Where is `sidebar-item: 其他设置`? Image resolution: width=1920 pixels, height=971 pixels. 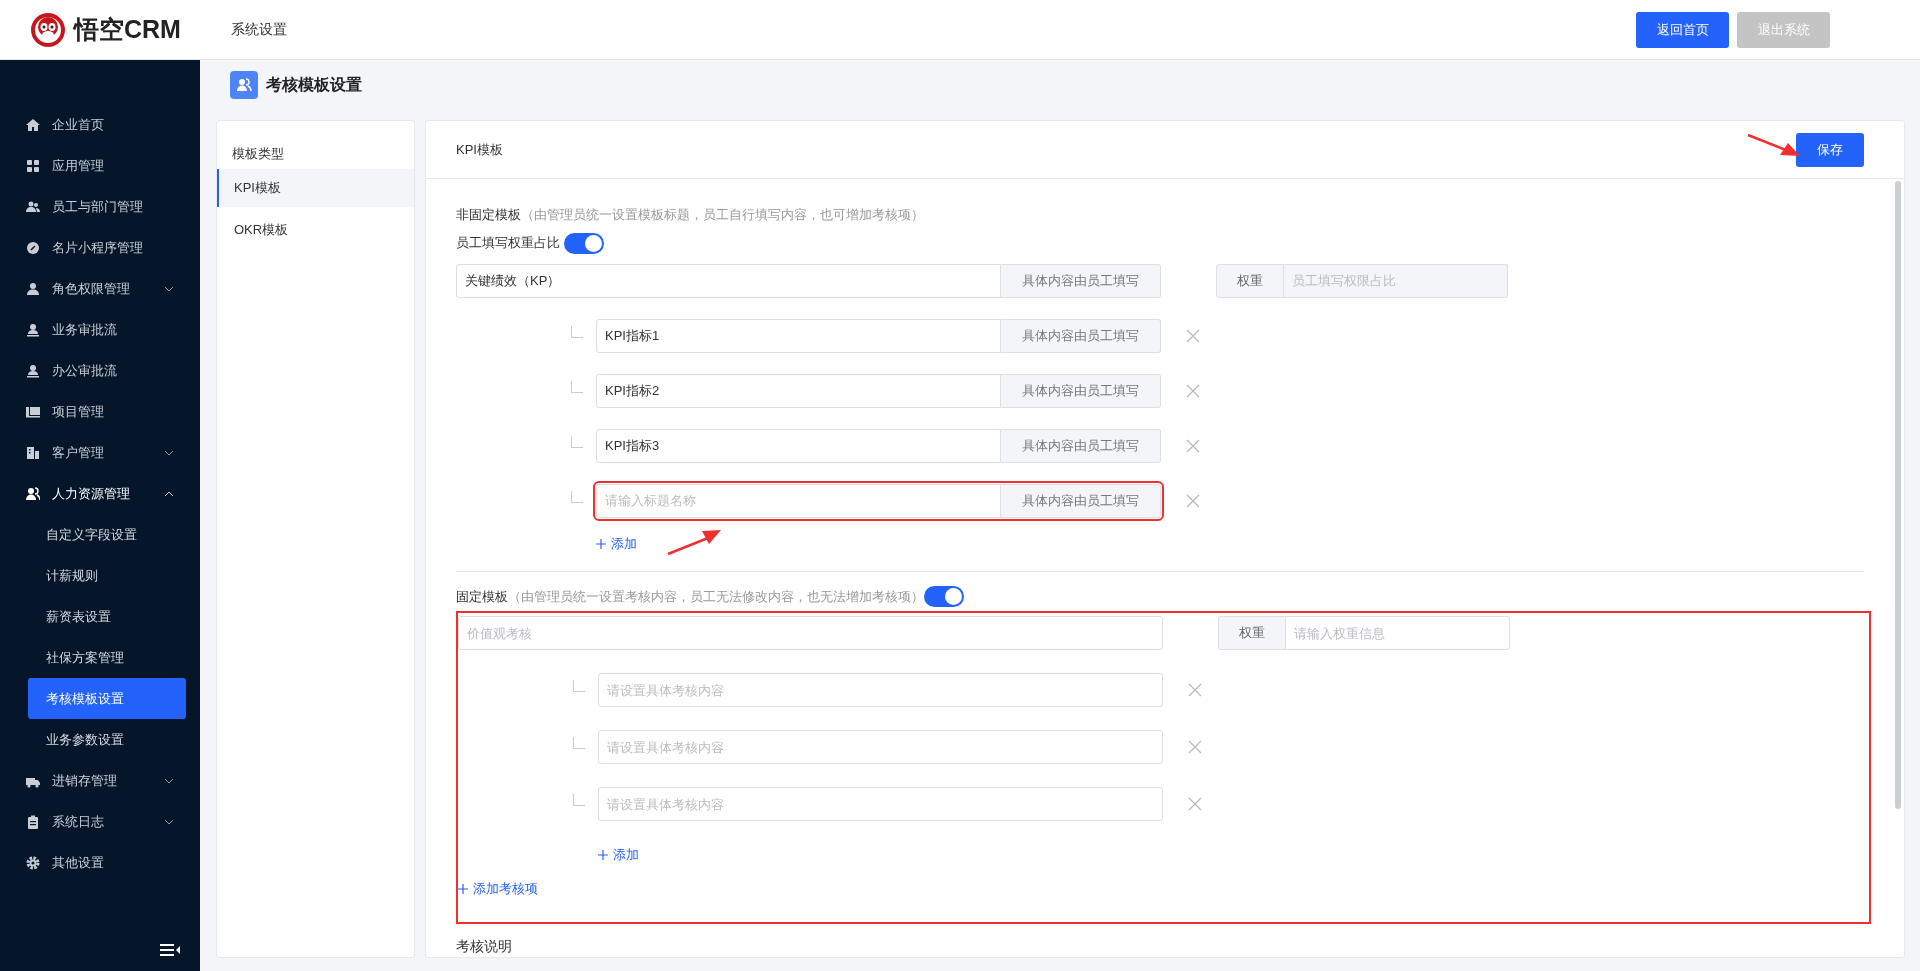
sidebar-item: 其他设置 is located at coordinates (100, 862).